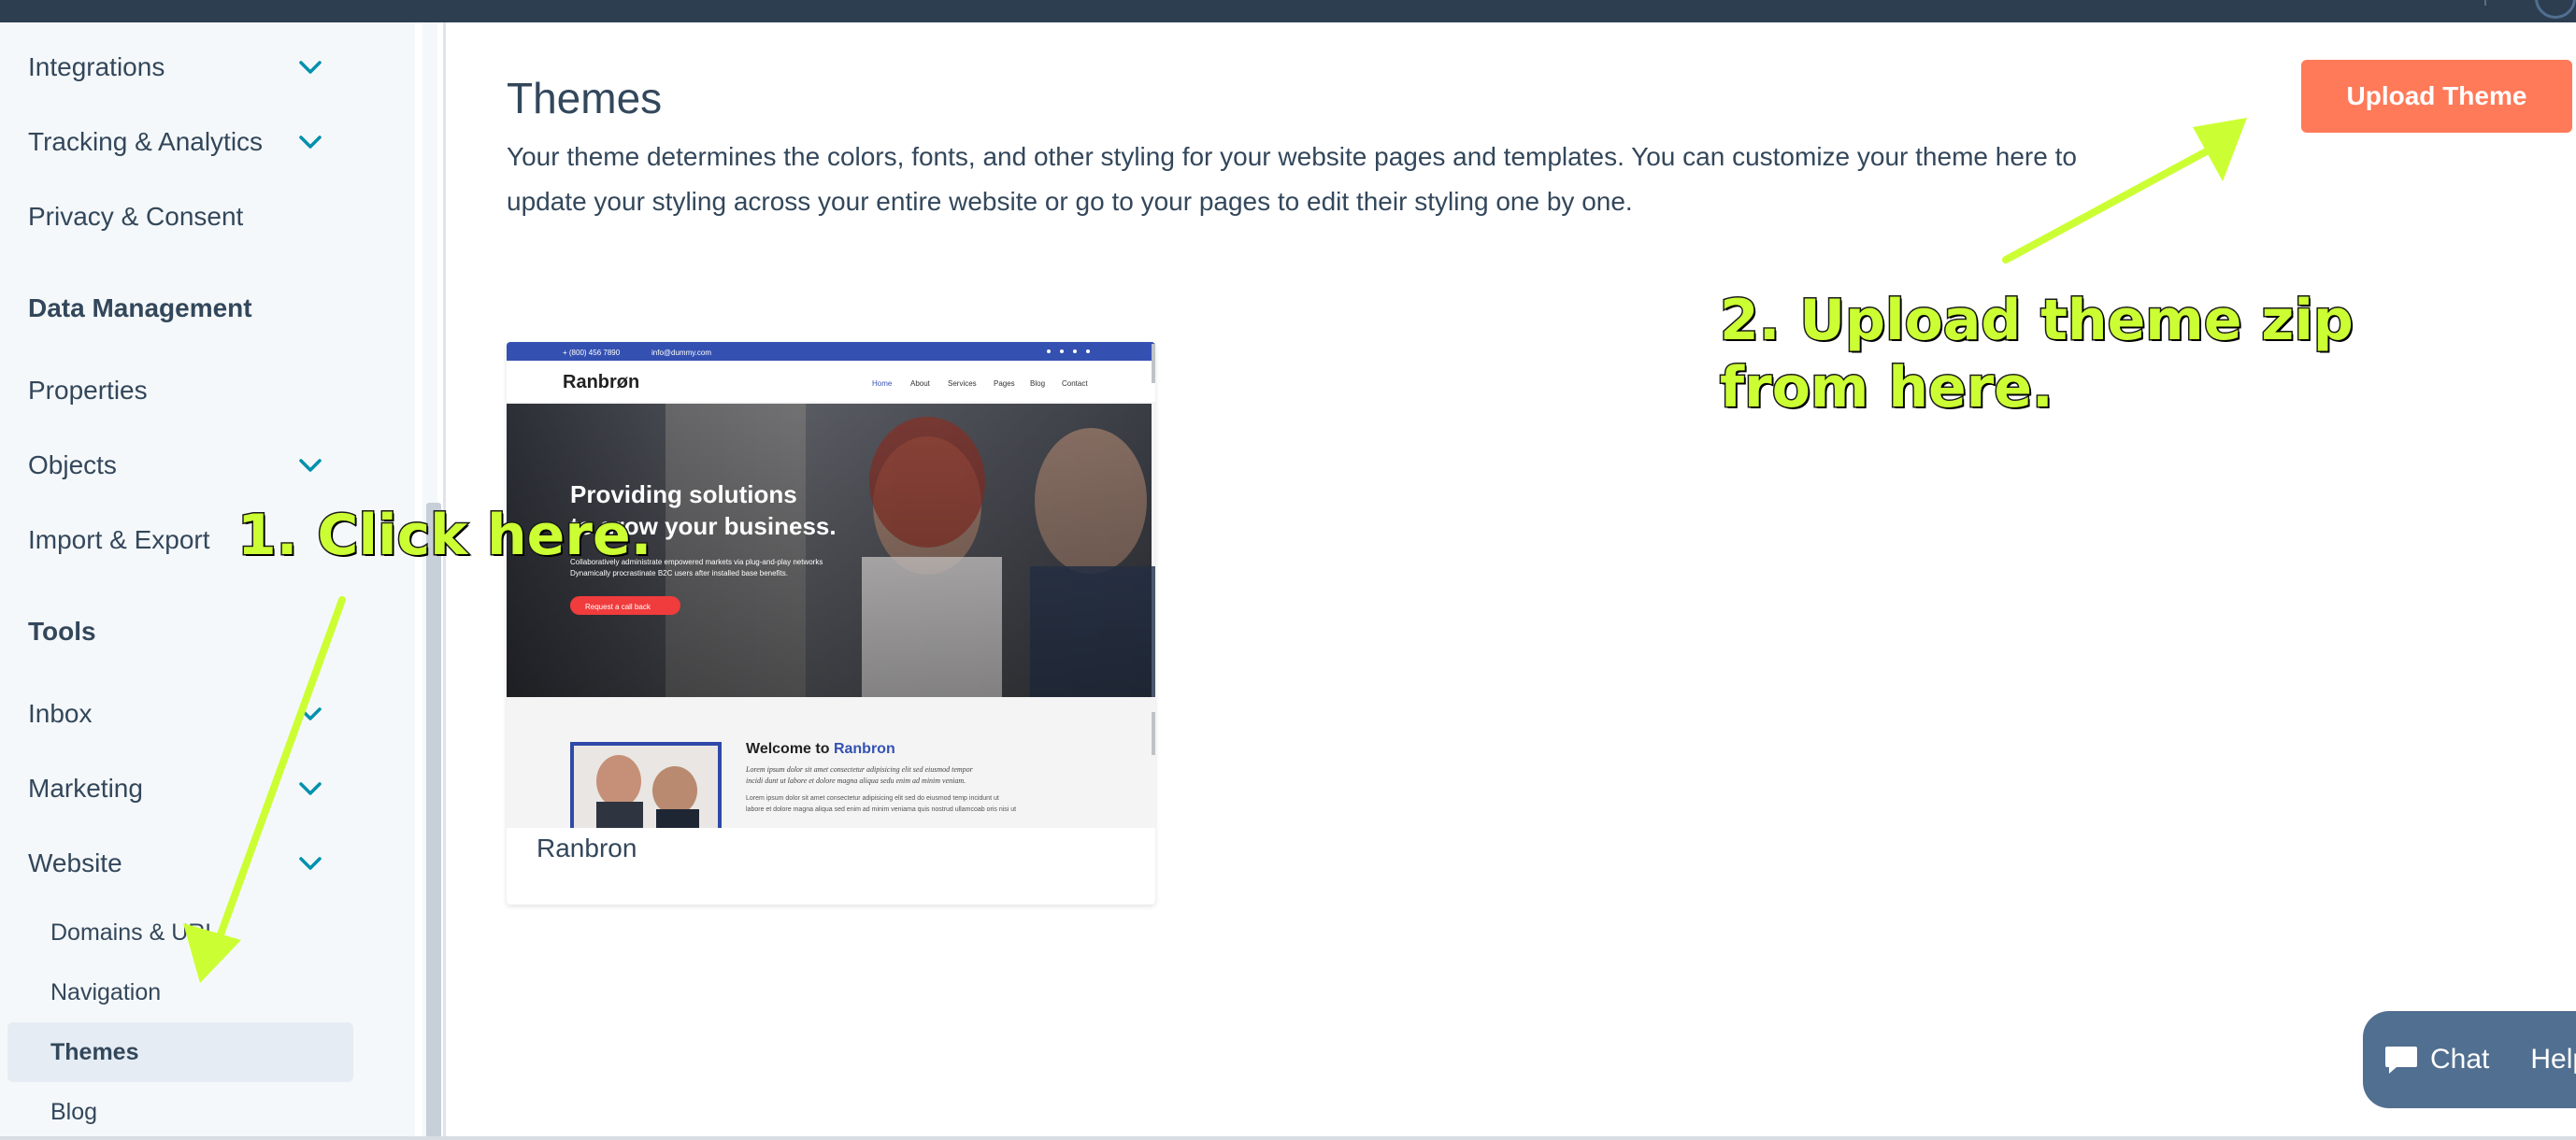 This screenshot has width=2576, height=1140. I want to click on help-label: Help, so click(2553, 1059).